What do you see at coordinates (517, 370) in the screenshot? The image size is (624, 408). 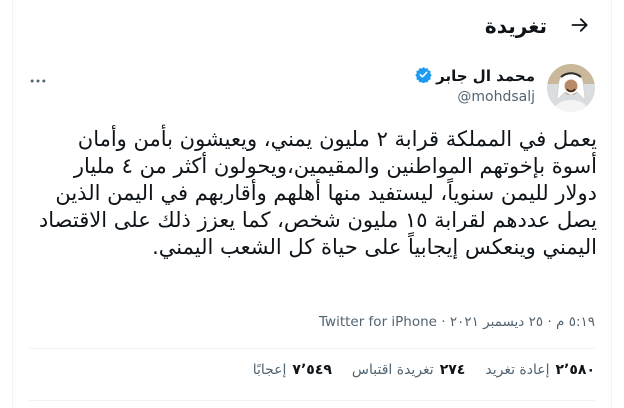 I see `retweets-label: إعادة تغريد` at bounding box center [517, 370].